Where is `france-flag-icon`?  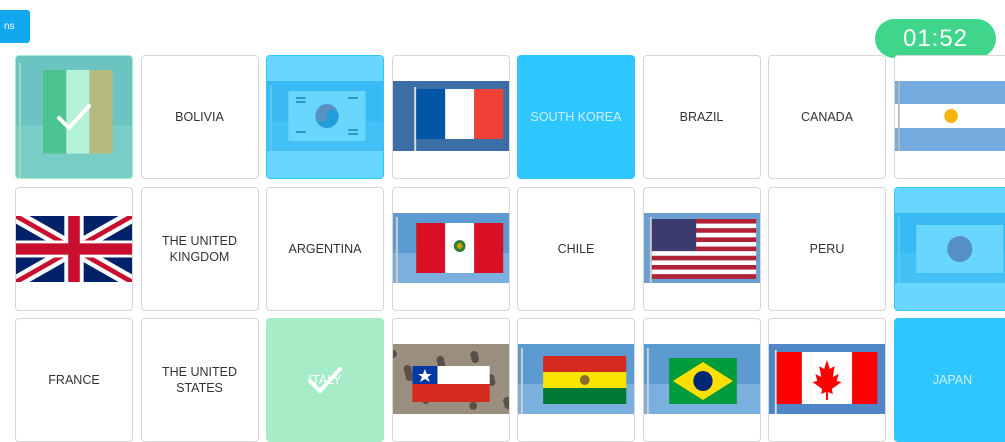
france-flag-icon is located at coordinates (451, 116).